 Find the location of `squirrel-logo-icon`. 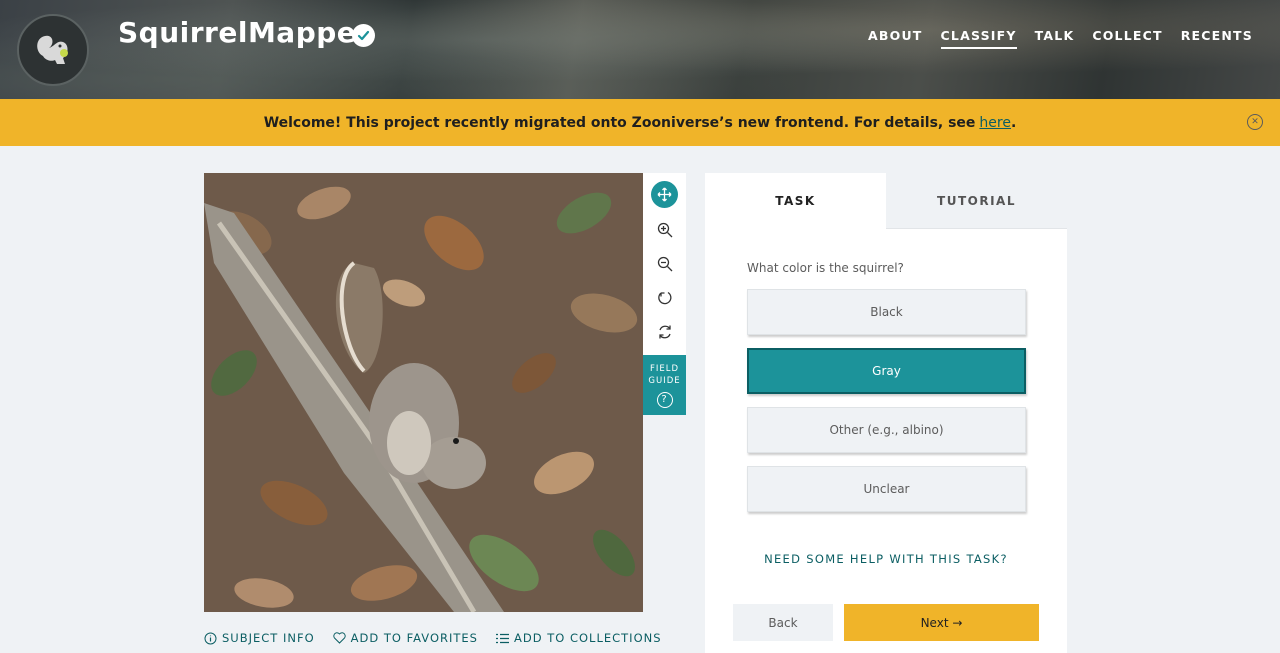

squirrel-logo-icon is located at coordinates (52, 49).